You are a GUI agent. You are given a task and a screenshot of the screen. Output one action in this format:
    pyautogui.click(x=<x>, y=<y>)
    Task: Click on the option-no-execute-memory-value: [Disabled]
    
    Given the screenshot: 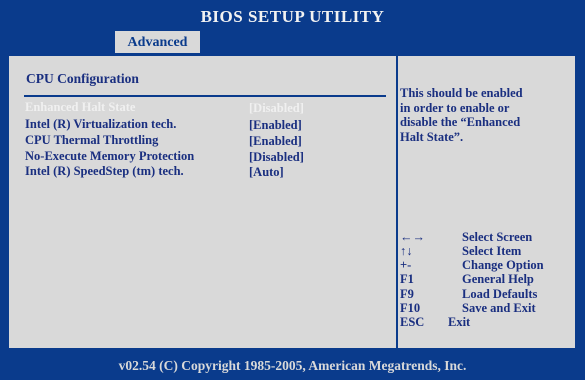 What is the action you would take?
    pyautogui.click(x=276, y=157)
    